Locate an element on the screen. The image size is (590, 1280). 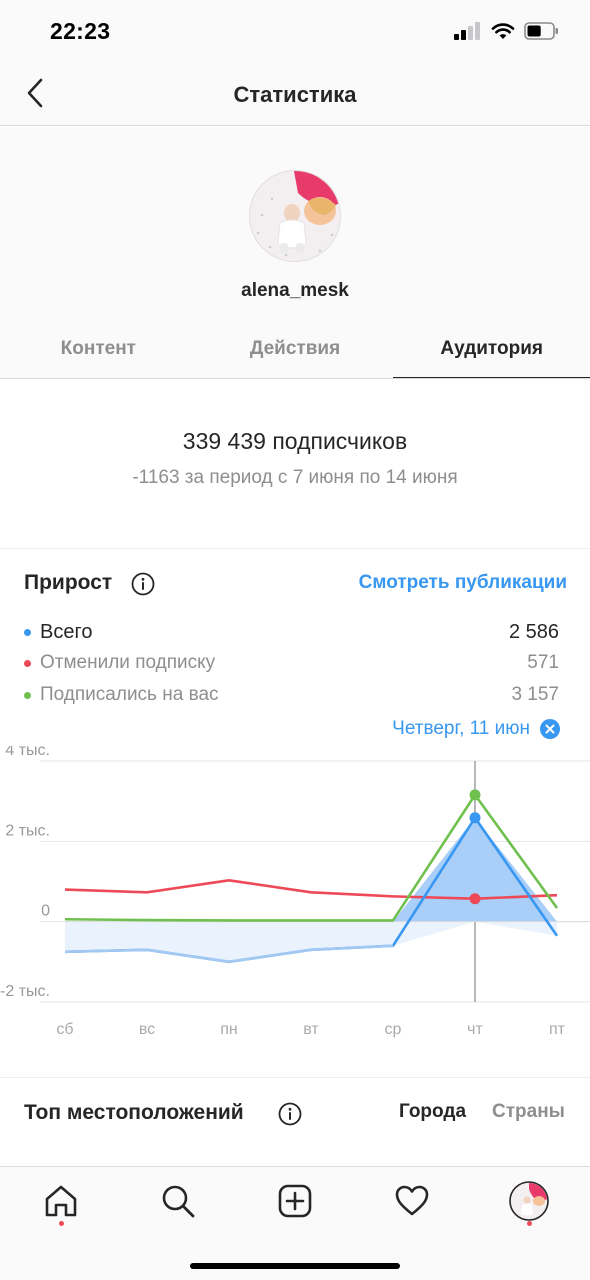
close-icon-glyph is located at coordinates (550, 729).